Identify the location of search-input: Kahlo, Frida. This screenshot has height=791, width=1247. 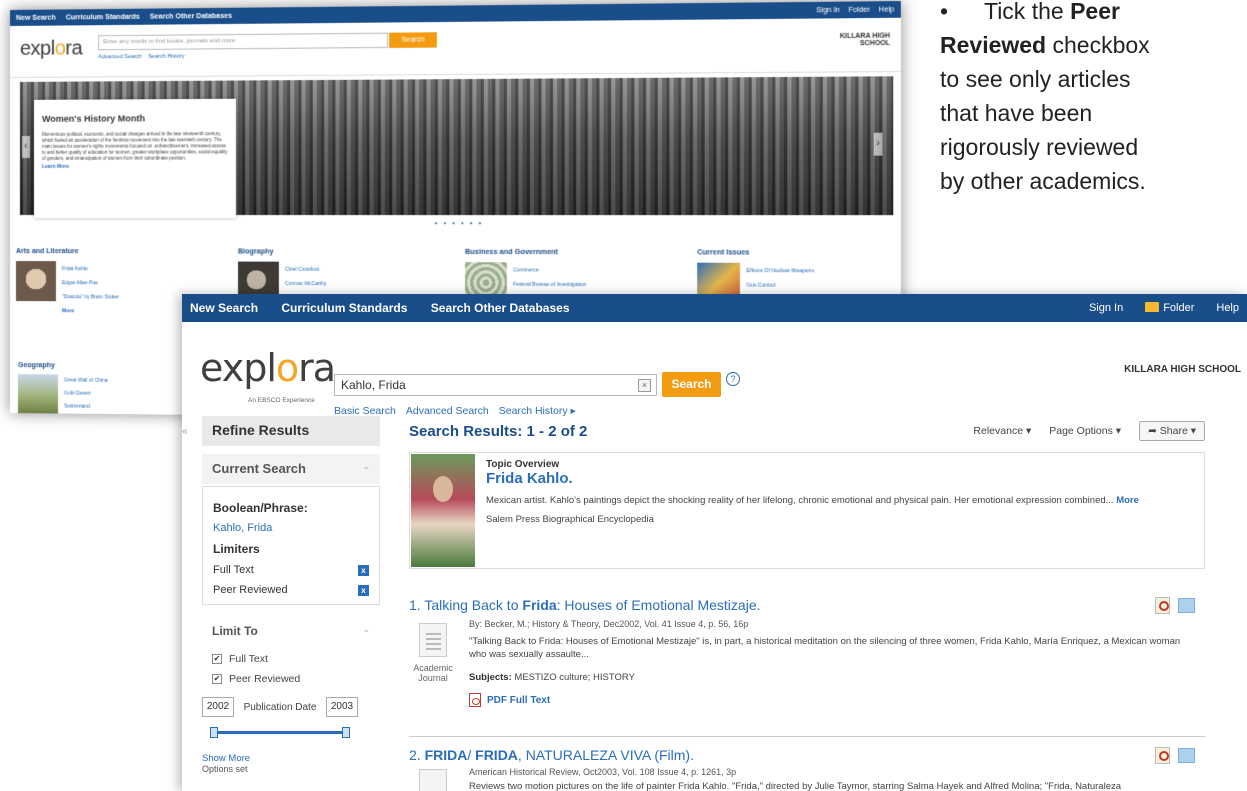
(495, 385).